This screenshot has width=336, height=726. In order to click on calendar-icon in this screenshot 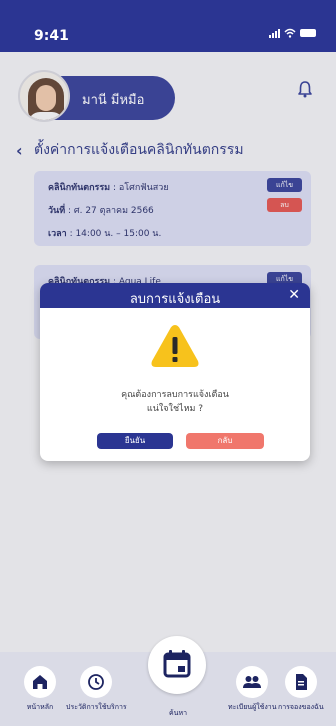, I will do `click(177, 664)`.